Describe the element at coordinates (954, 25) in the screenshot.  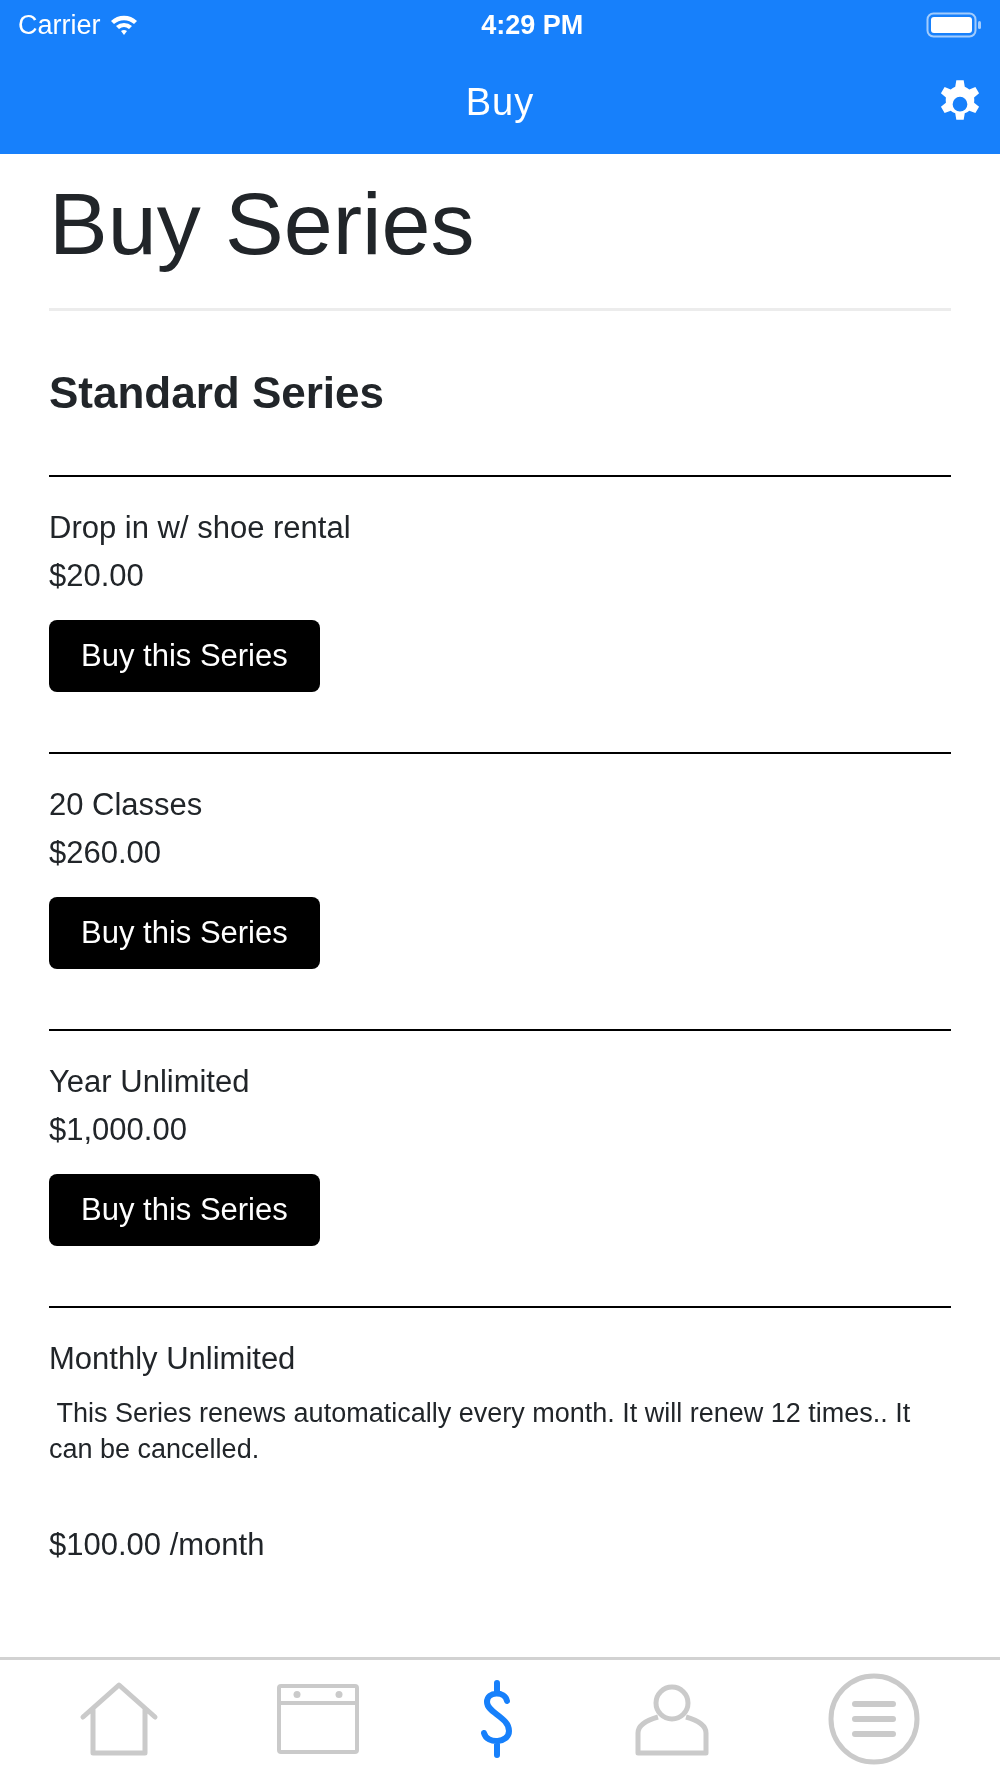
I see `battery-icon` at that location.